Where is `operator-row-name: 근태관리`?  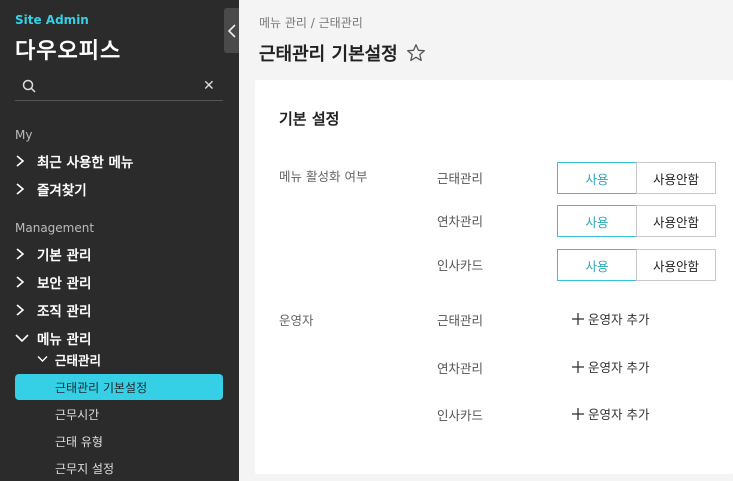 operator-row-name: 근태관리 is located at coordinates (460, 320).